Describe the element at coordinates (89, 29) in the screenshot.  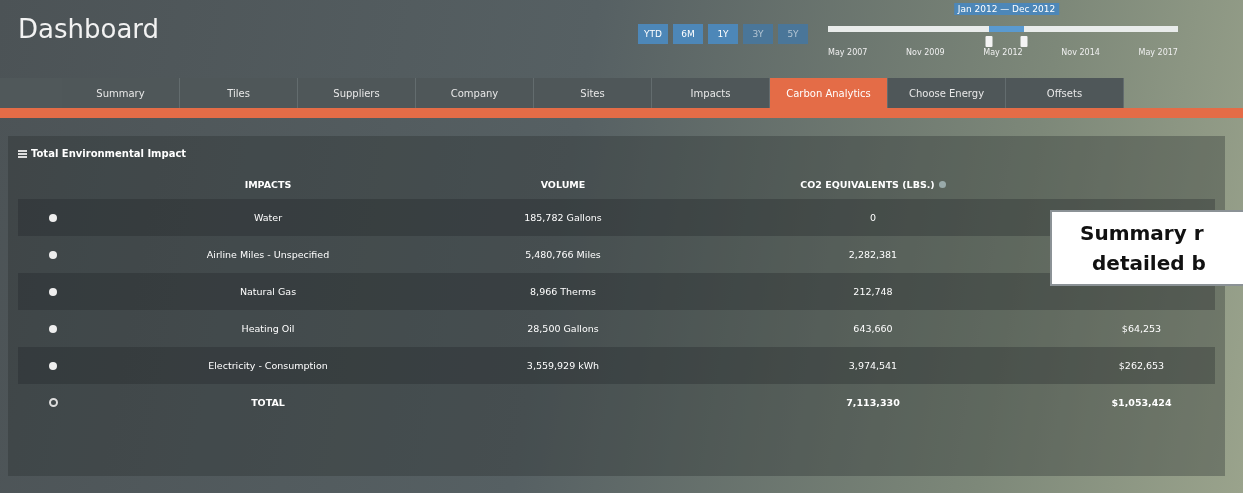
I see `page-title: Dashboard` at that location.